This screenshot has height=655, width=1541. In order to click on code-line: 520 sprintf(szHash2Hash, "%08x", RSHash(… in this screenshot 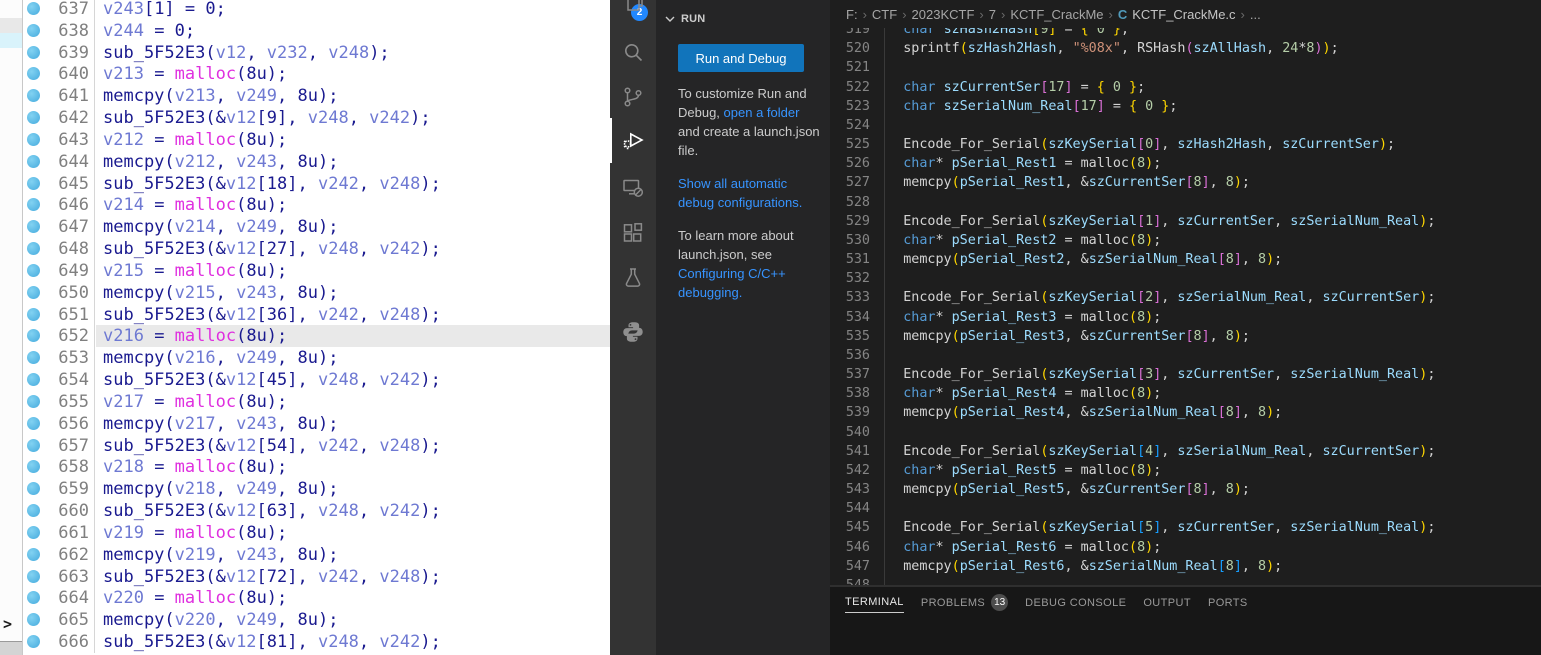, I will do `click(1185, 48)`.